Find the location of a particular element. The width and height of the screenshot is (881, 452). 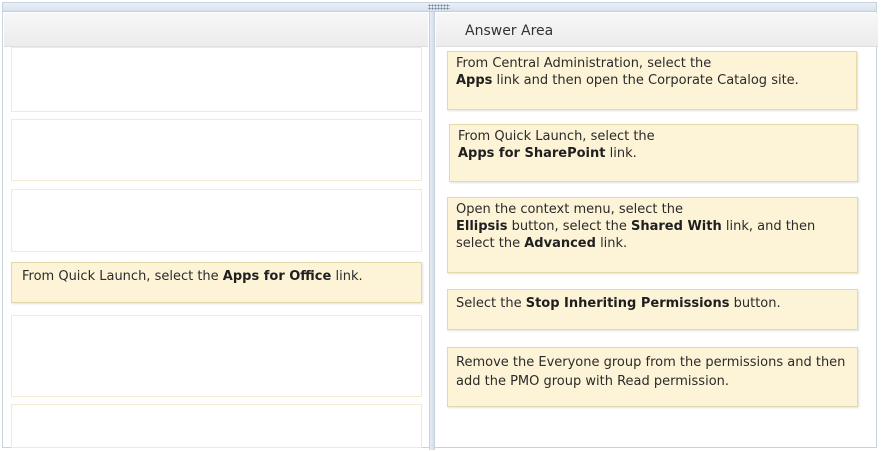

item-bold: Apps for Office is located at coordinates (277, 276).